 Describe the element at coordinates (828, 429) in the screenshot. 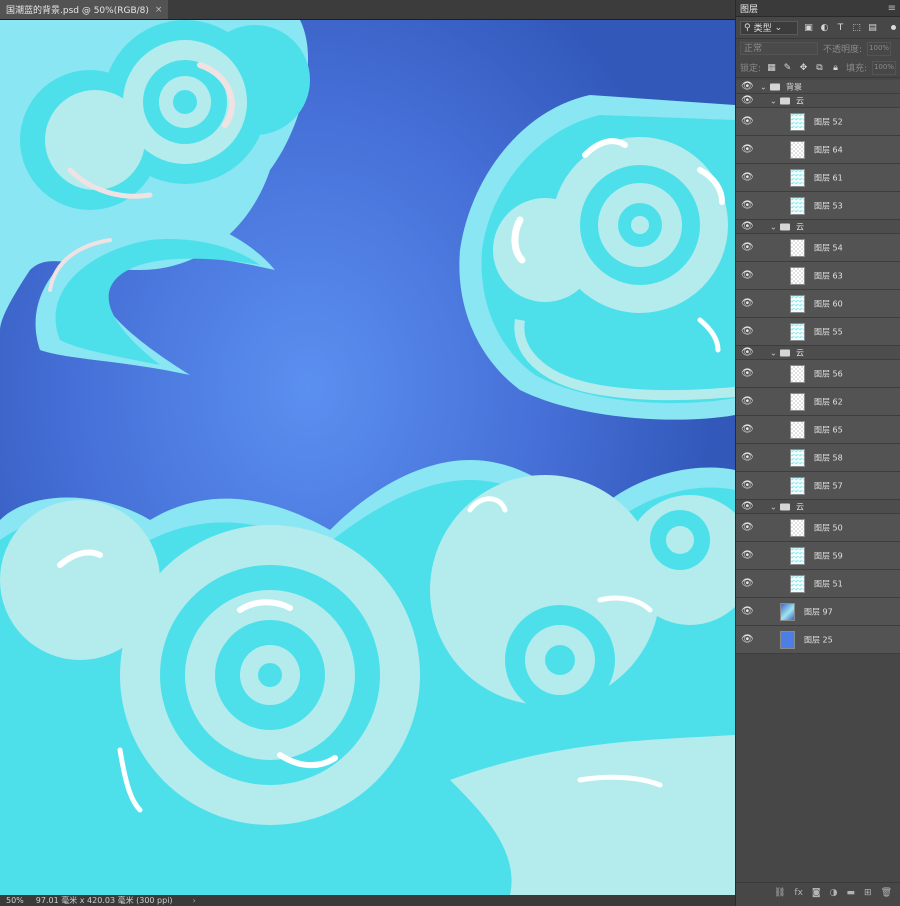

I see `layer-name: 图层 65` at that location.